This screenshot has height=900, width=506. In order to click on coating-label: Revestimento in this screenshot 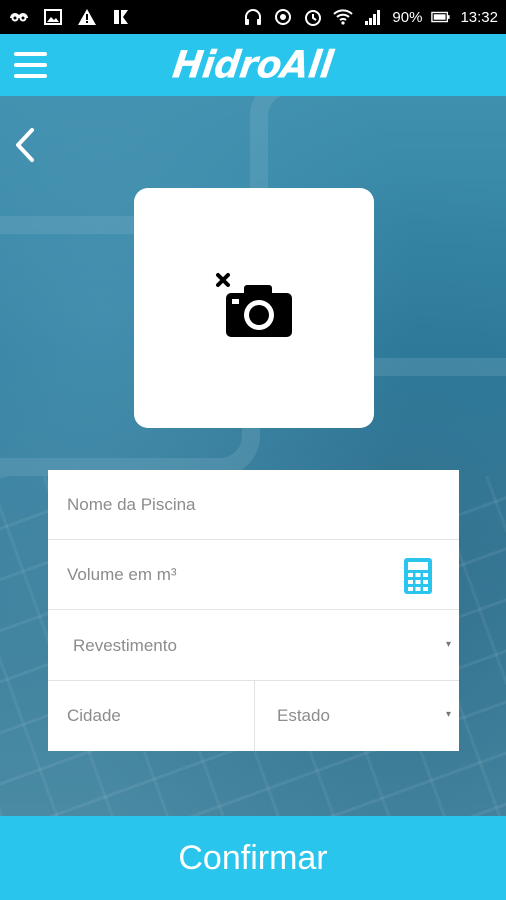, I will do `click(125, 645)`.